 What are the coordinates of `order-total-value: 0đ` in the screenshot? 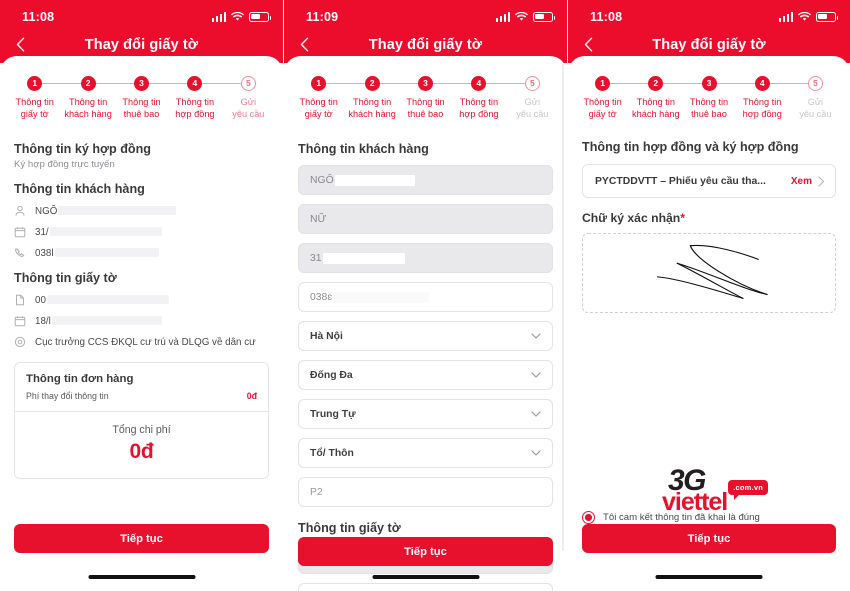 It's located at (141, 451).